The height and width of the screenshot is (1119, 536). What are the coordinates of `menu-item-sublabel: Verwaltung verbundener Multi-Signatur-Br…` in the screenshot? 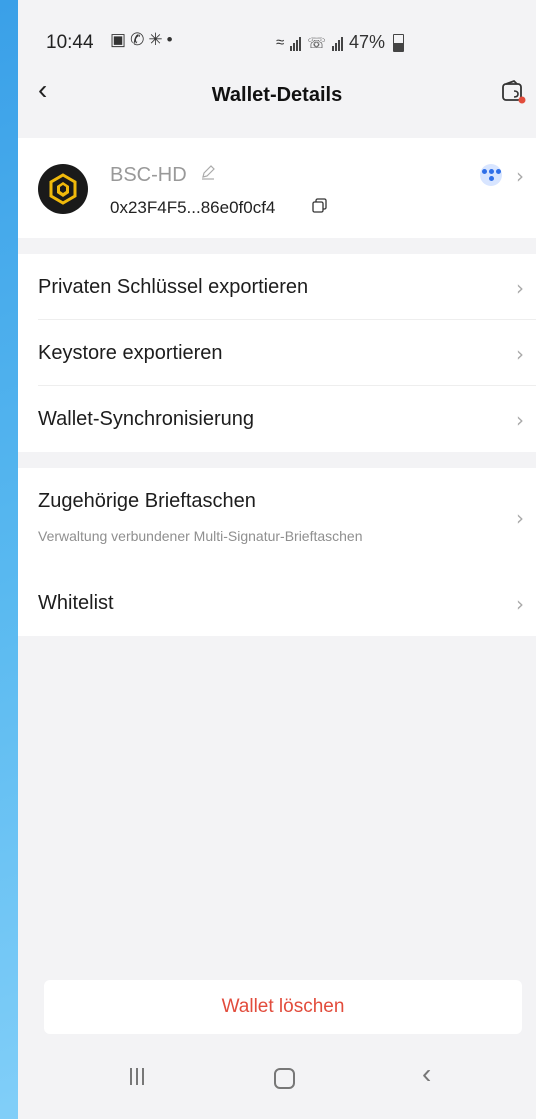 It's located at (200, 536).